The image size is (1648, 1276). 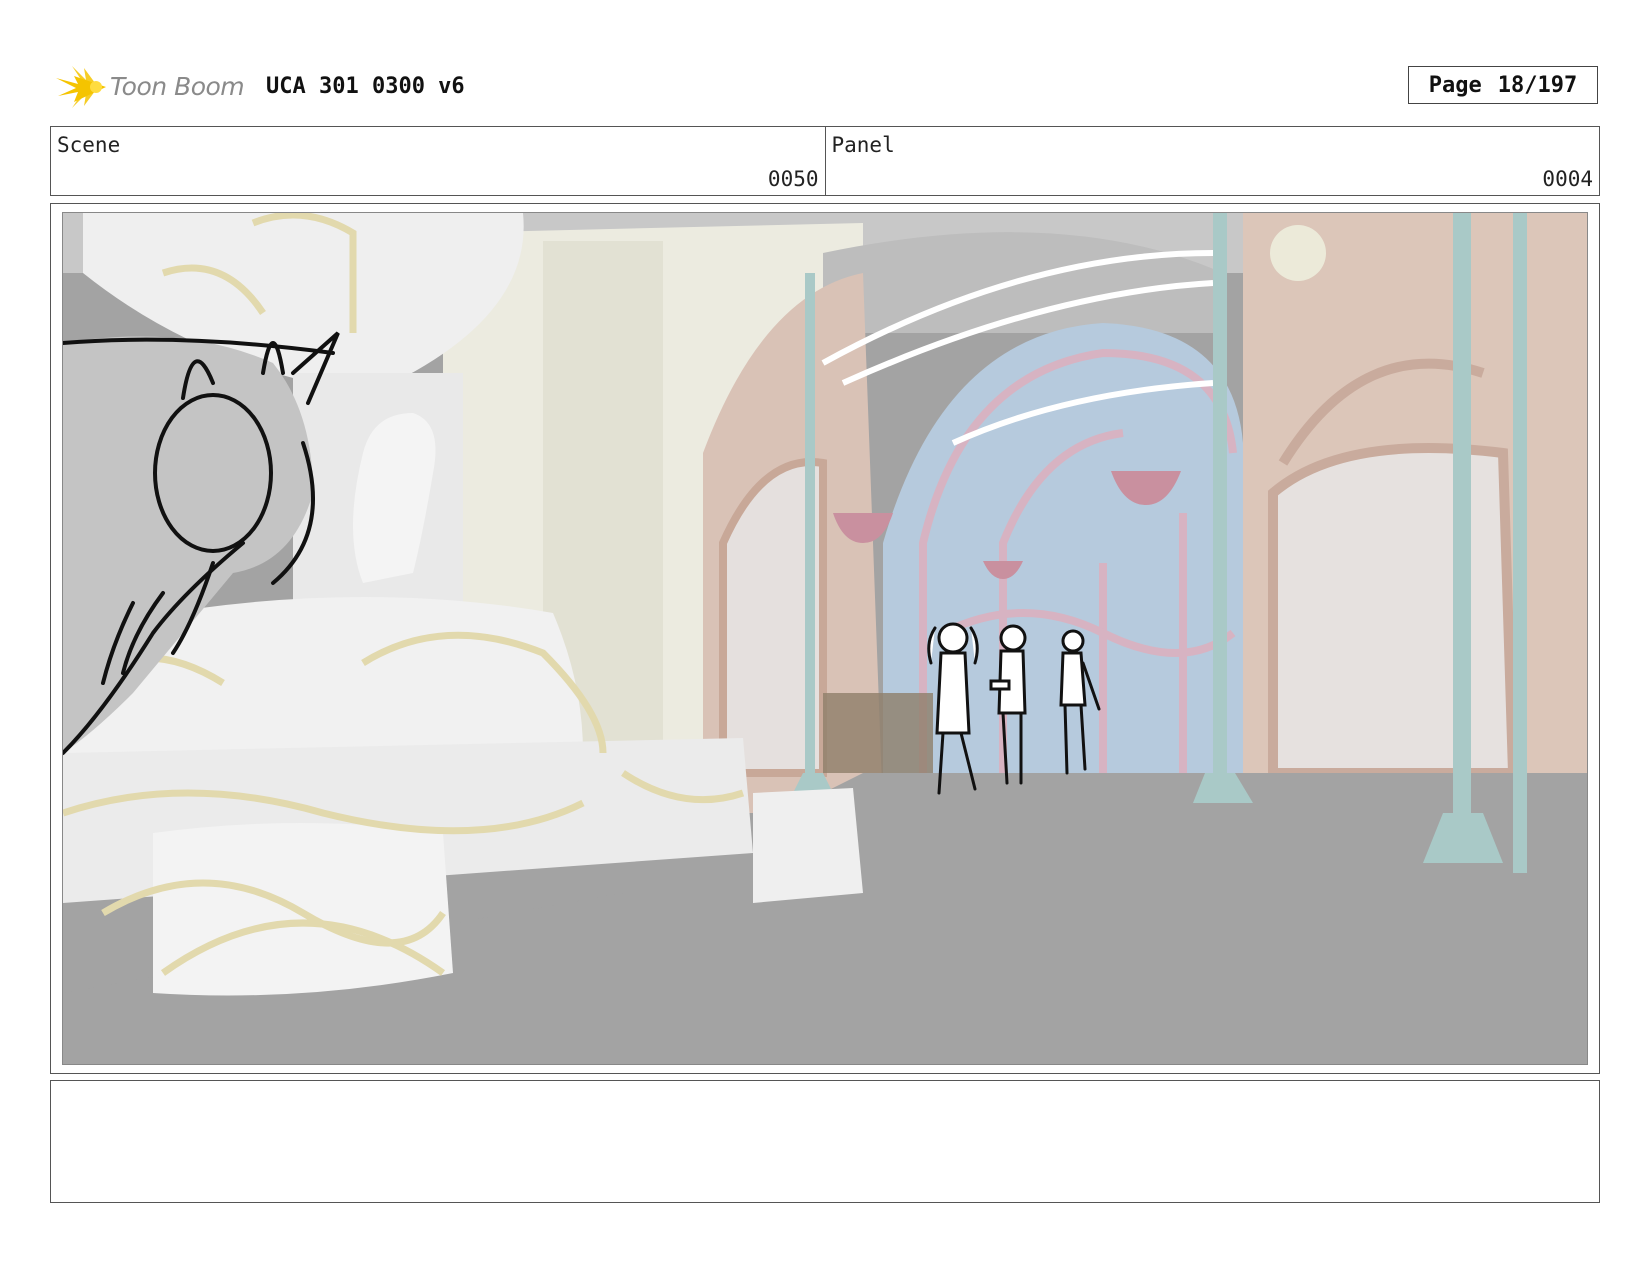 I want to click on logo-text: Toon Boom, so click(x=177, y=86).